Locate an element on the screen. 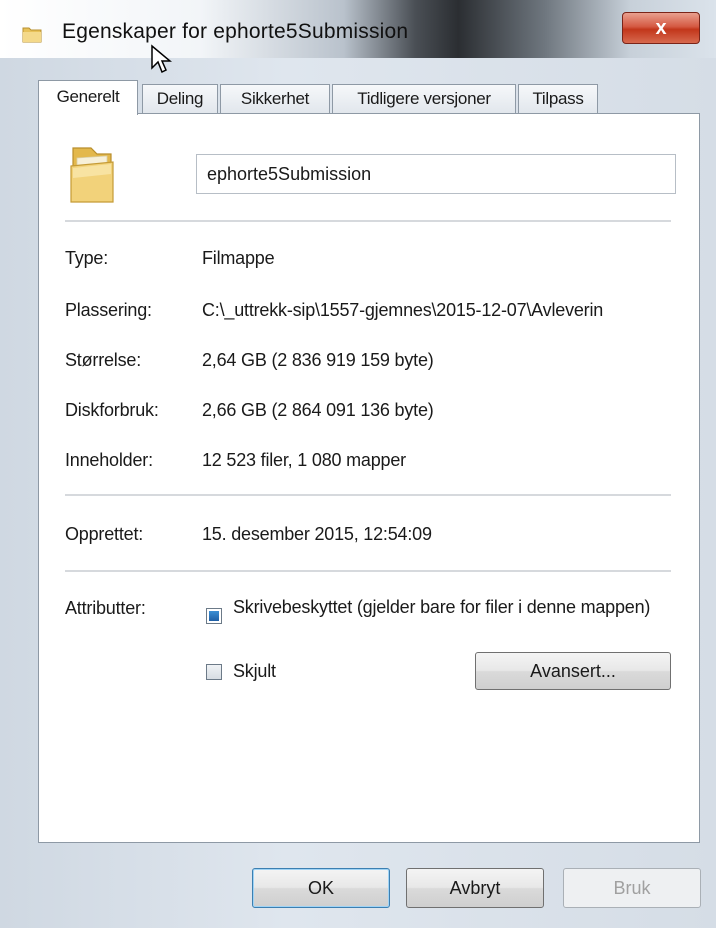 This screenshot has width=716, height=928. apply-button: Bruk is located at coordinates (632, 888).